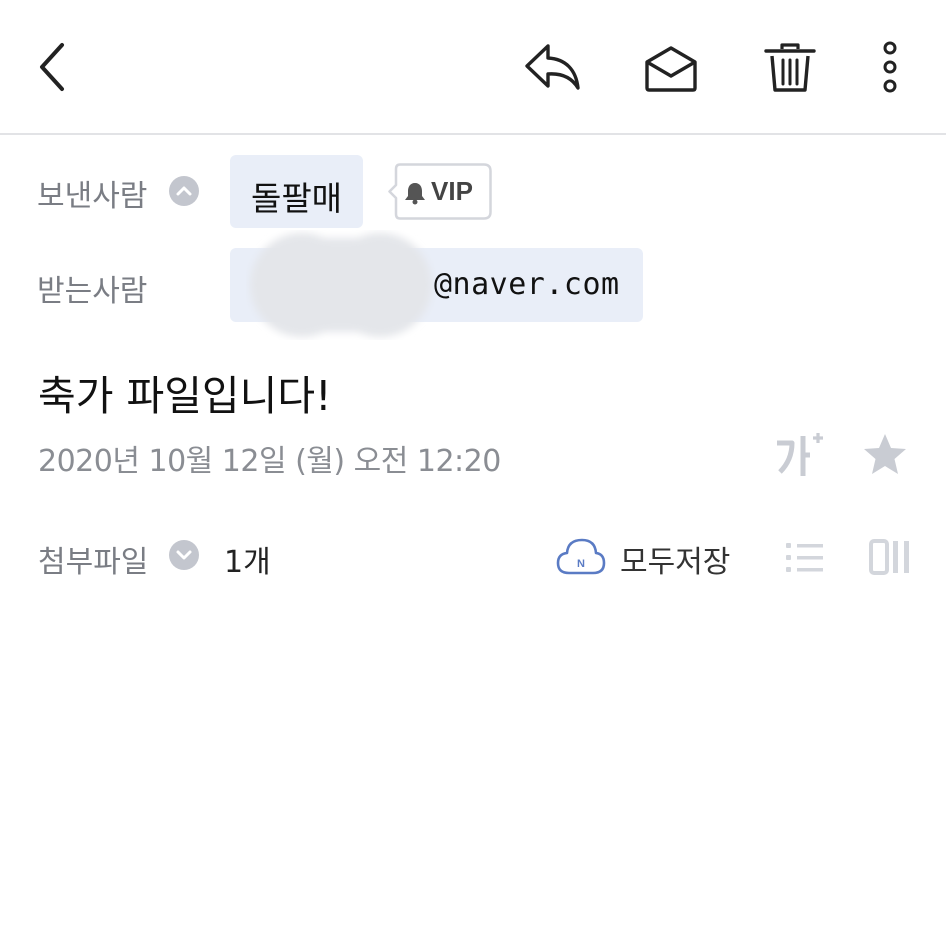  What do you see at coordinates (296, 198) in the screenshot?
I see `sender-name: 돌팔매` at bounding box center [296, 198].